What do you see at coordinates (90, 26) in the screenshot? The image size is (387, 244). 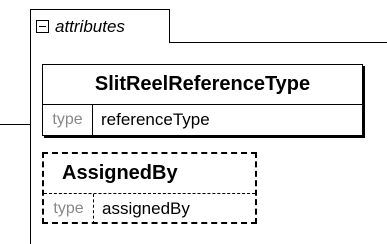 I see `group-label: attributes` at bounding box center [90, 26].